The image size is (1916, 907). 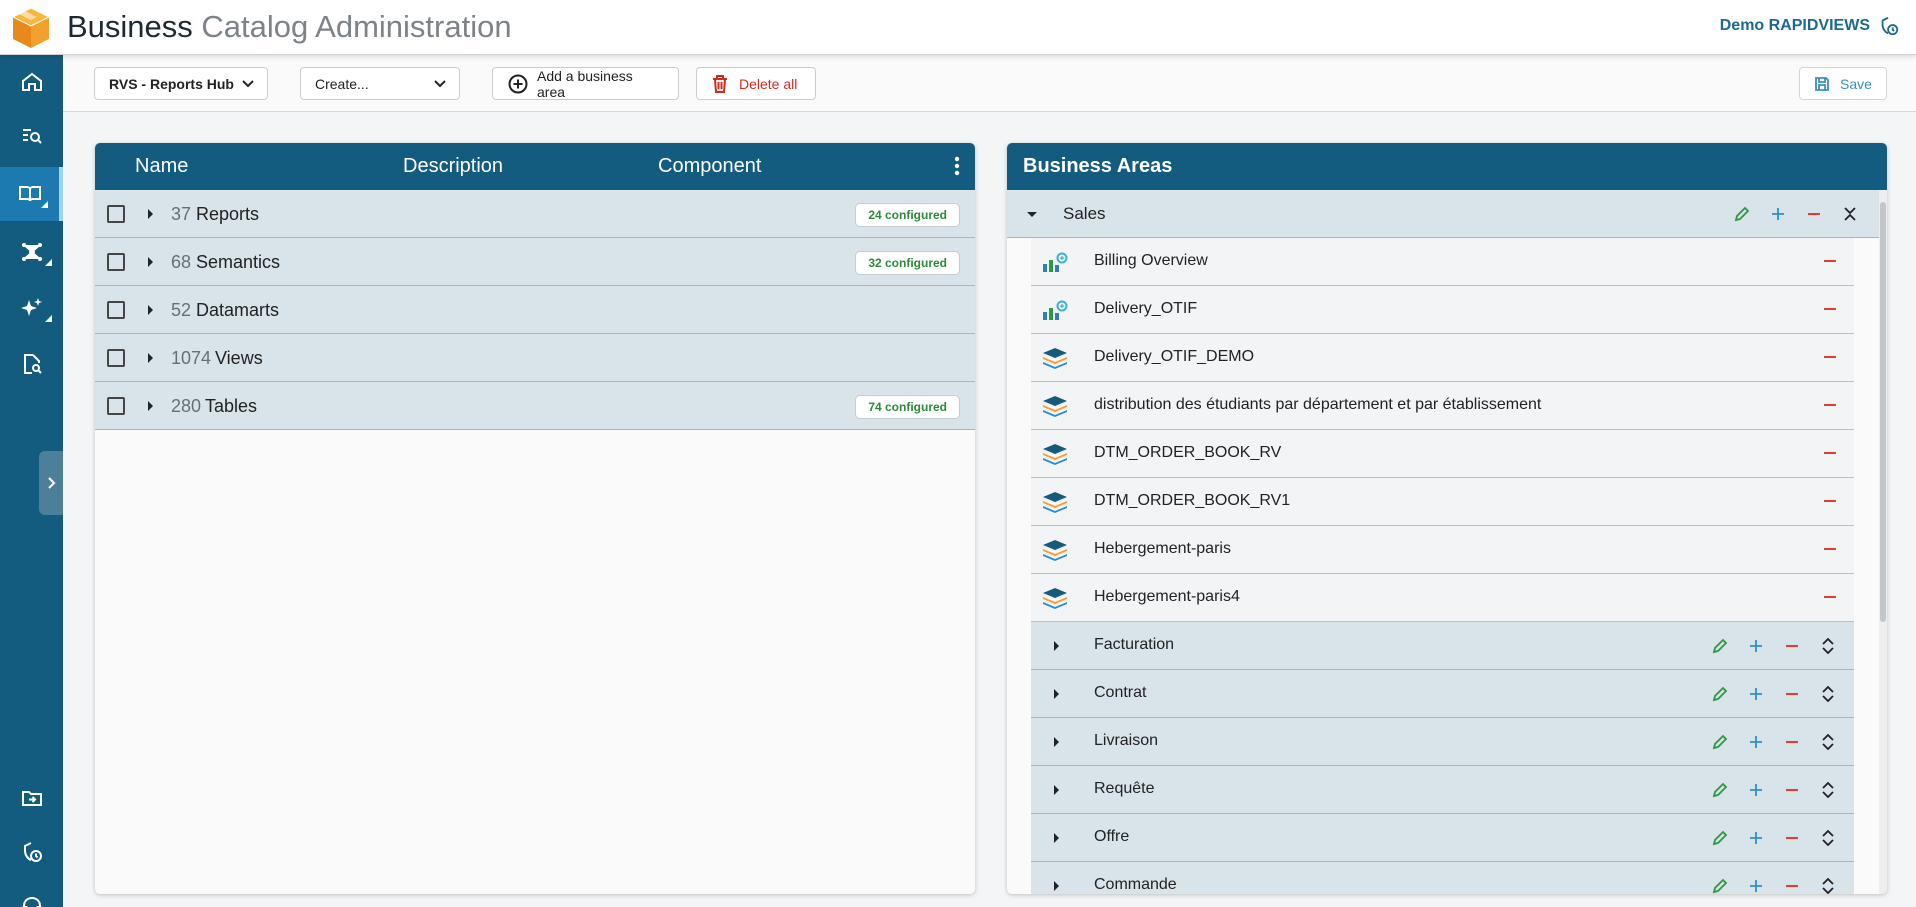 What do you see at coordinates (768, 83) in the screenshot?
I see `delete-all-label: Delete all` at bounding box center [768, 83].